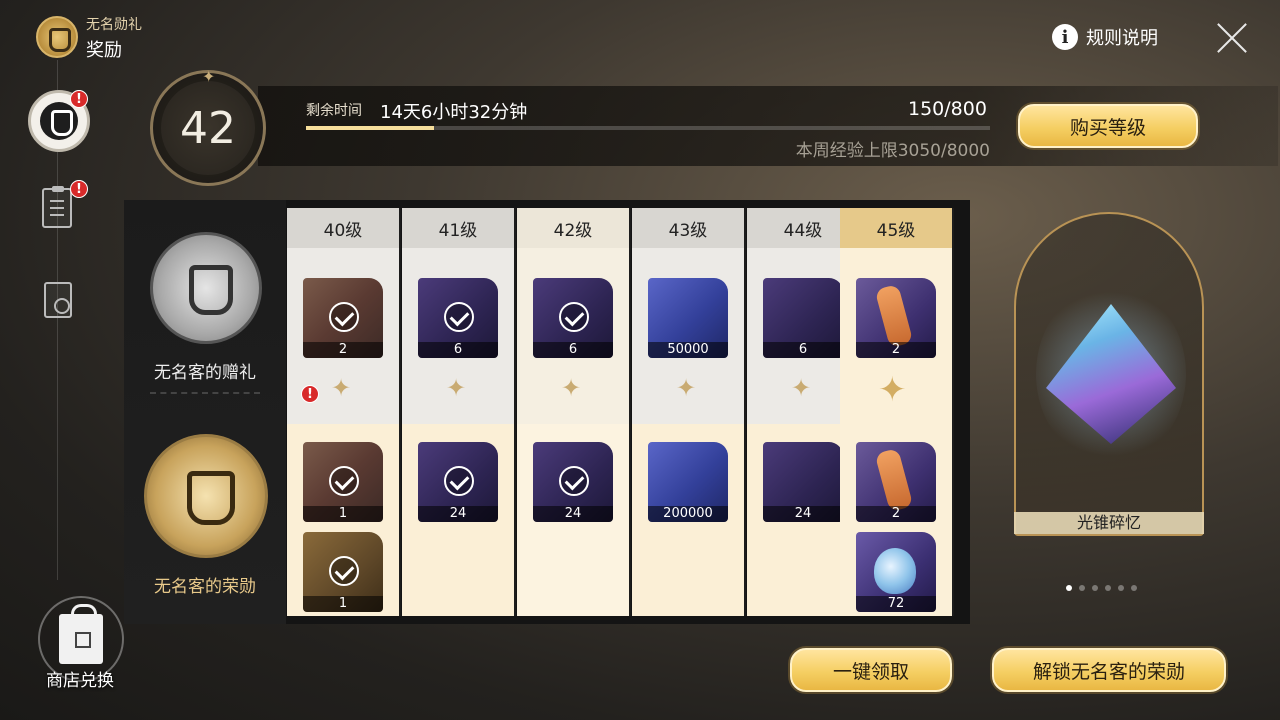 This screenshot has height=720, width=1280. Describe the element at coordinates (459, 412) in the screenshot. I see `level-column: 41级 6 24 ✦` at that location.